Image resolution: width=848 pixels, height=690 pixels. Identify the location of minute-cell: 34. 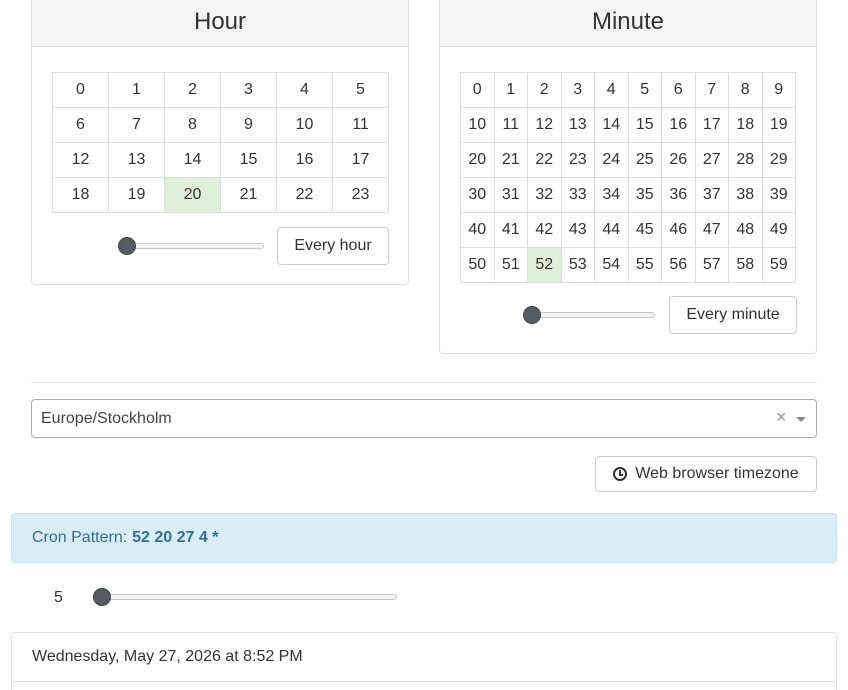
(611, 195).